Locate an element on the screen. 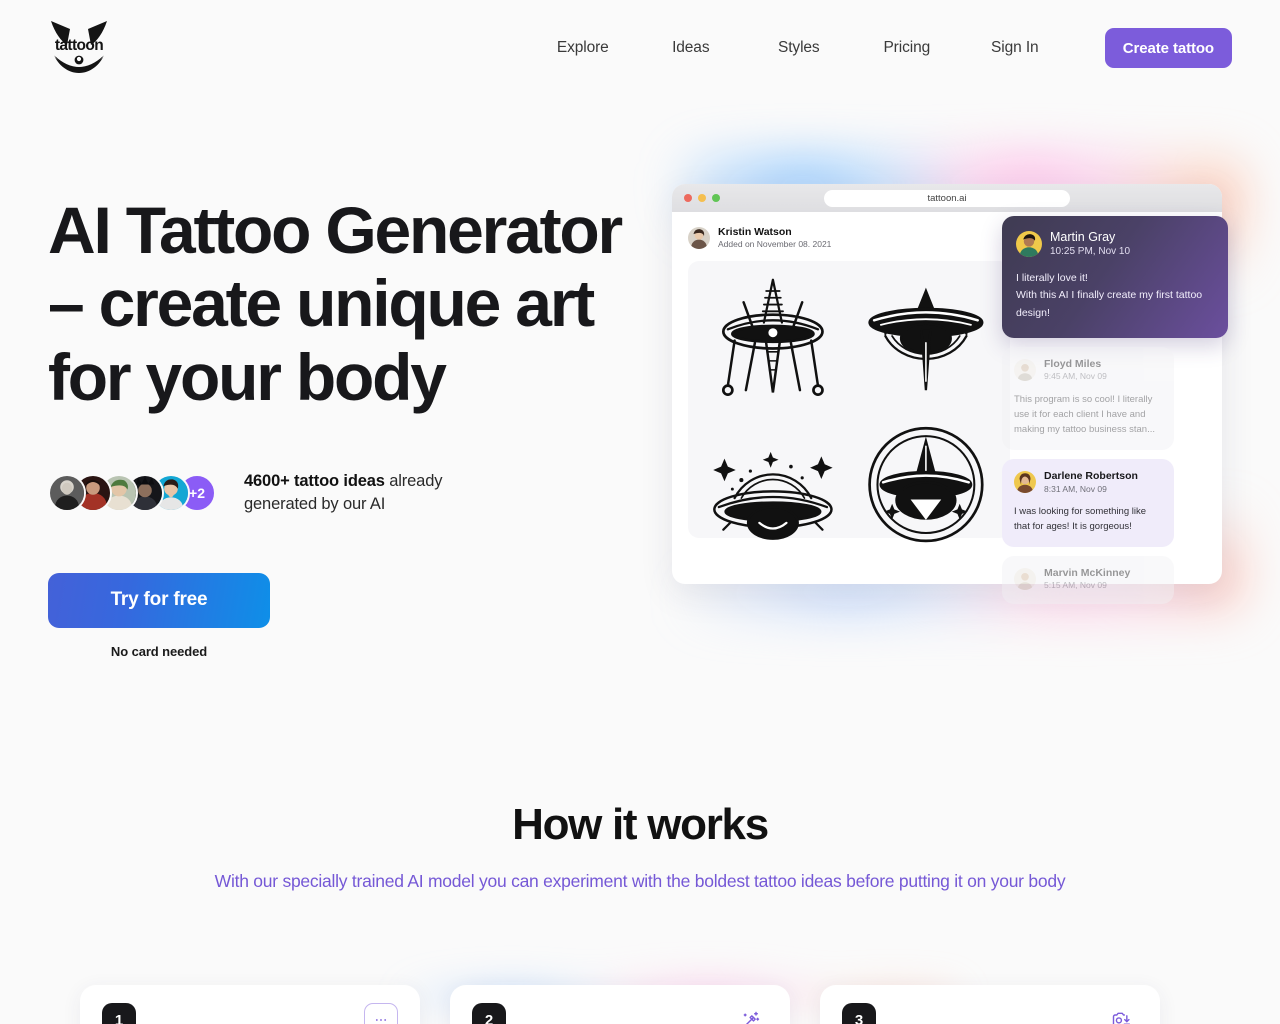 This screenshot has height=1024, width=1280. darlene-robertson-avatar-image is located at coordinates (1025, 482).